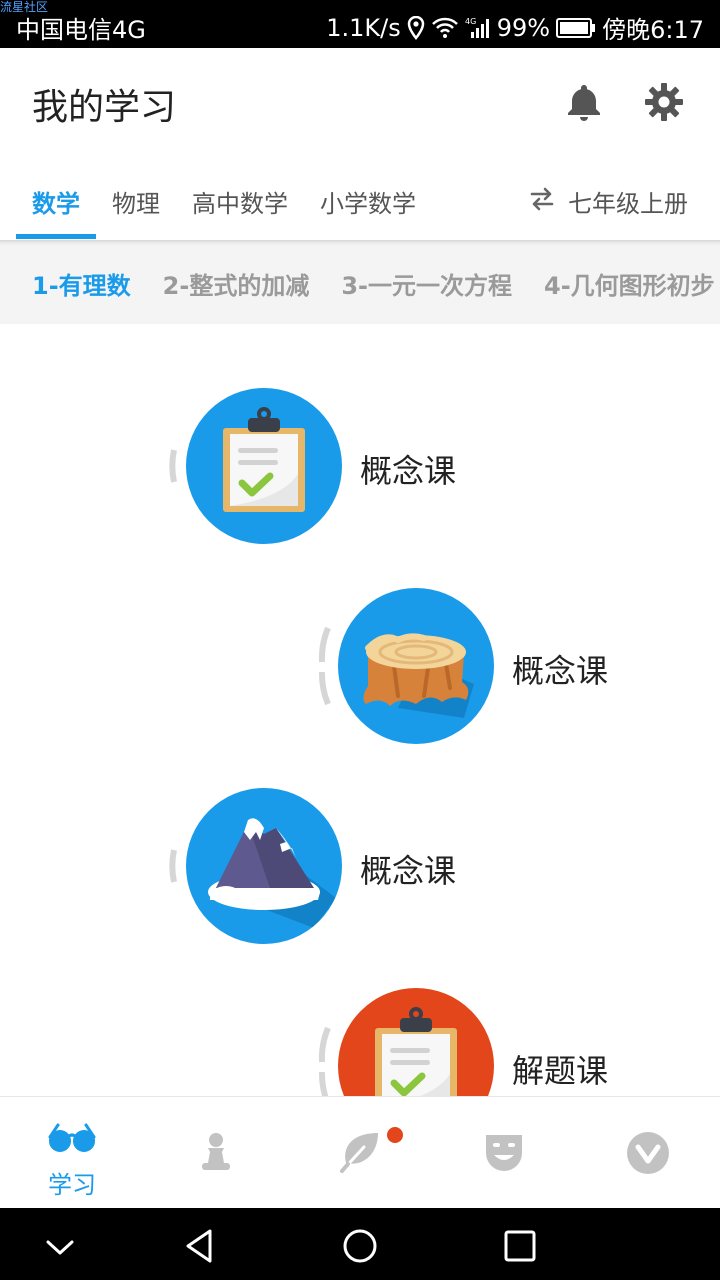  I want to click on status-bar: 流星社区 中国电信4G 1.1K/s 4G 99% 傍晚6:17, so click(360, 24).